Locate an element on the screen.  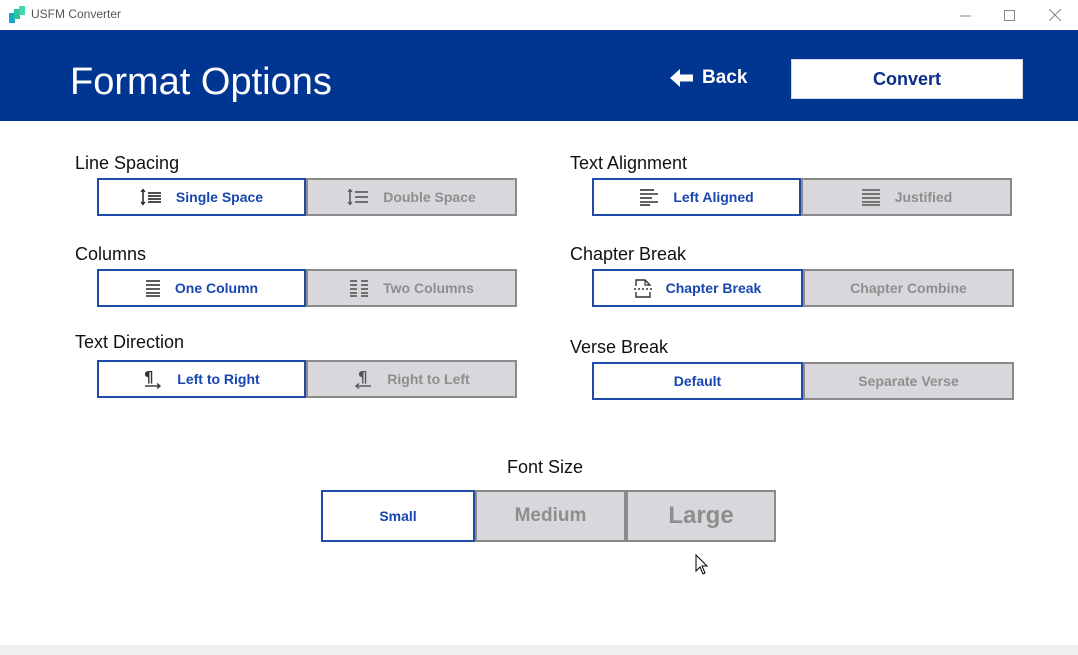
chapter-combine-option: Chapter Combine is located at coordinates (908, 288).